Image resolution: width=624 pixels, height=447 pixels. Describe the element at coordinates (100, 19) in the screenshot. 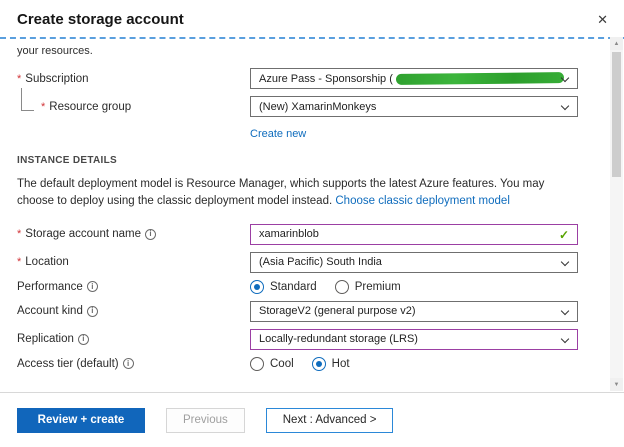

I see `page-title: Create storage account` at that location.